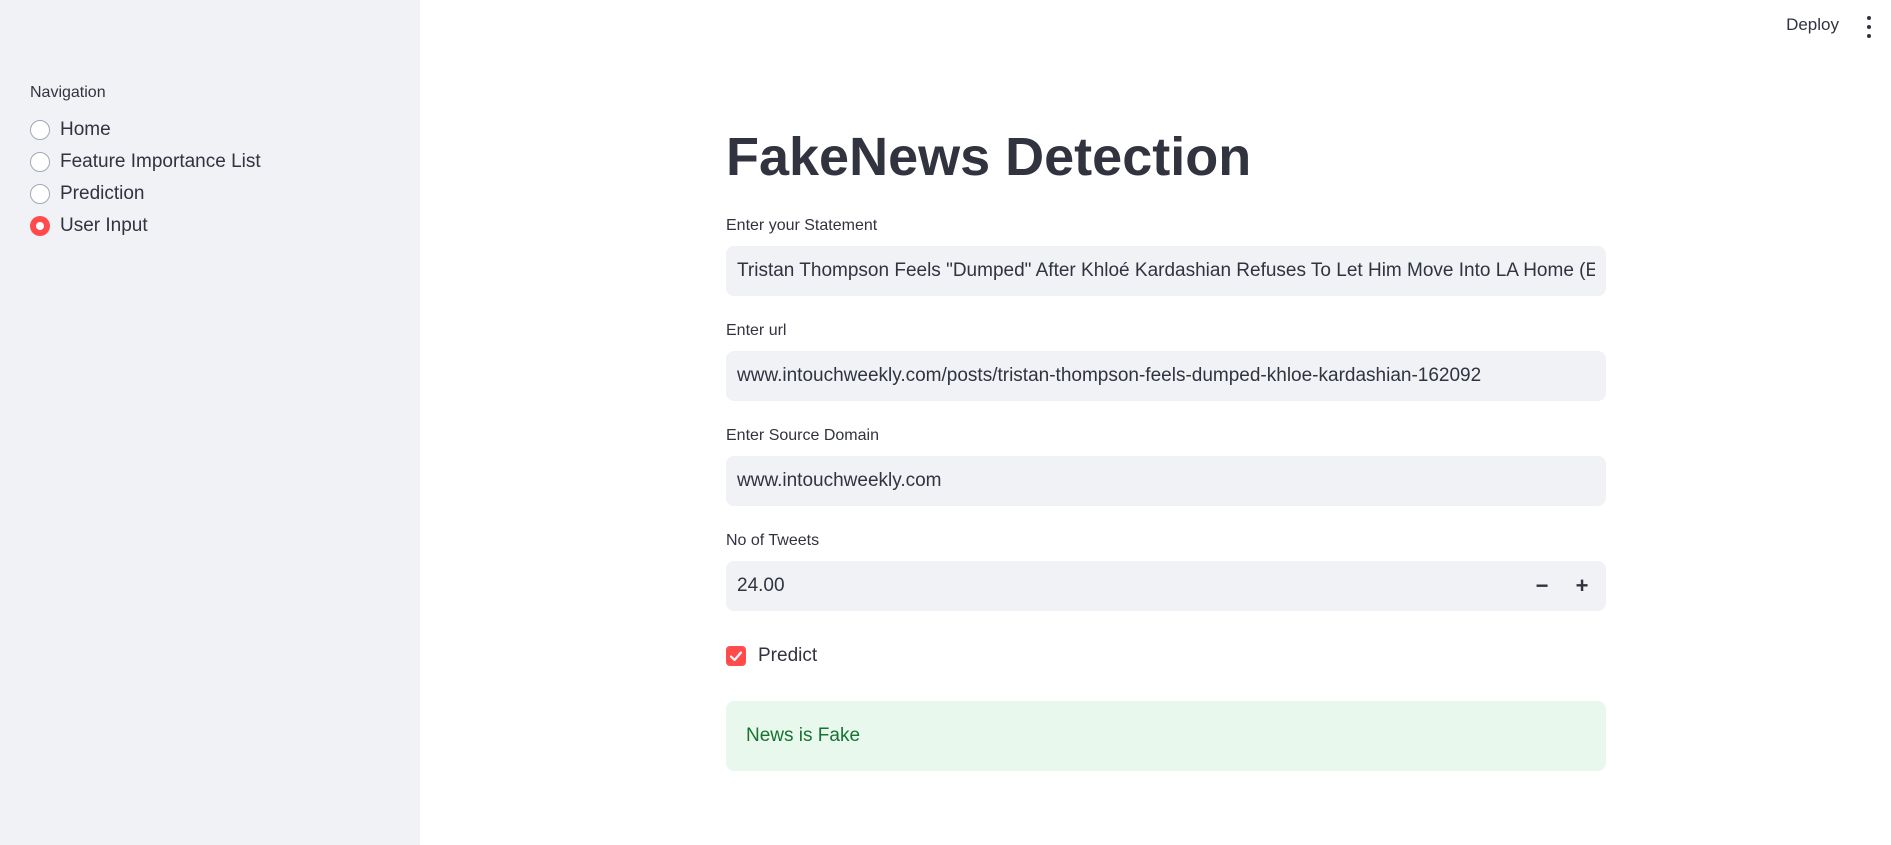 The height and width of the screenshot is (845, 1891). What do you see at coordinates (1812, 25) in the screenshot?
I see `deploy-button: Deploy` at bounding box center [1812, 25].